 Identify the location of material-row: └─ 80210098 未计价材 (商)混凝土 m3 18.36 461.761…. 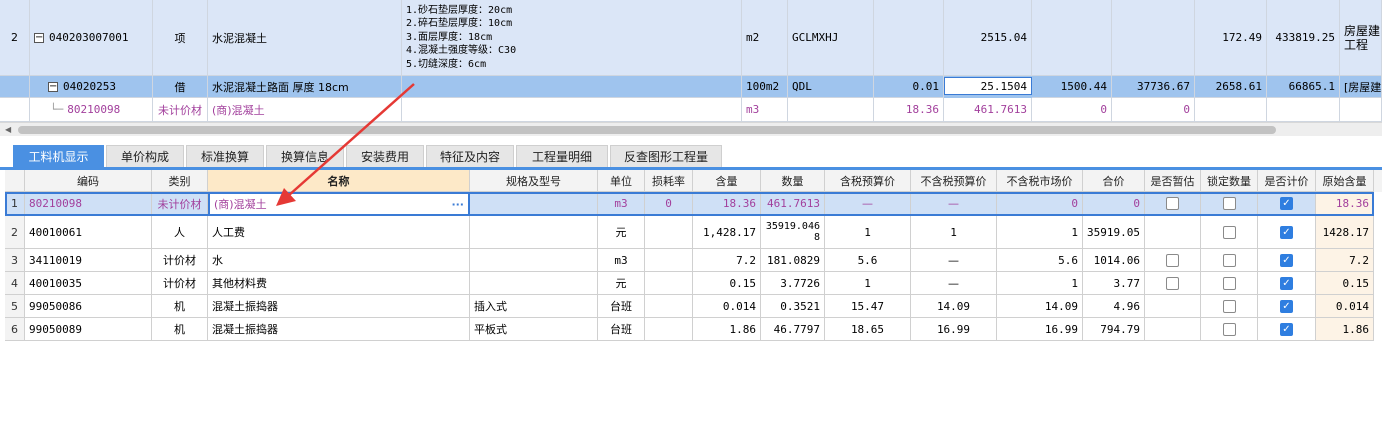
(691, 110).